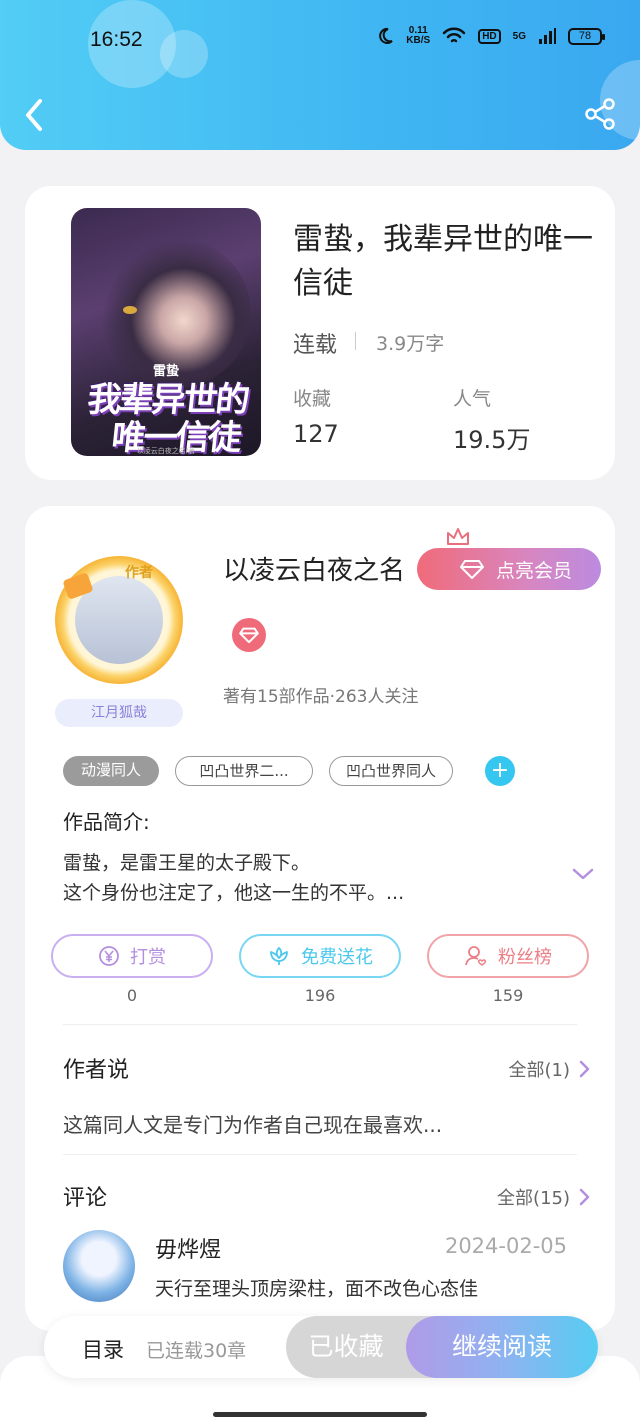 The height and width of the screenshot is (1423, 640). What do you see at coordinates (476, 956) in the screenshot?
I see `fan-icon` at bounding box center [476, 956].